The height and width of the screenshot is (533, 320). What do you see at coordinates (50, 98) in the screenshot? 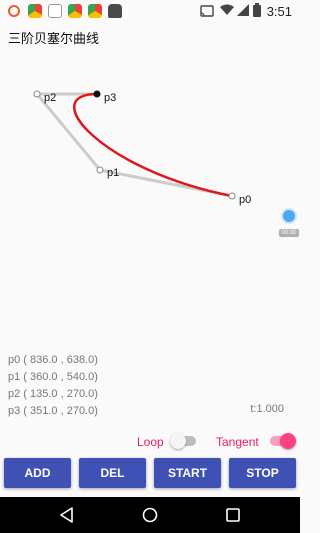
I see `point-label-p2: p2` at bounding box center [50, 98].